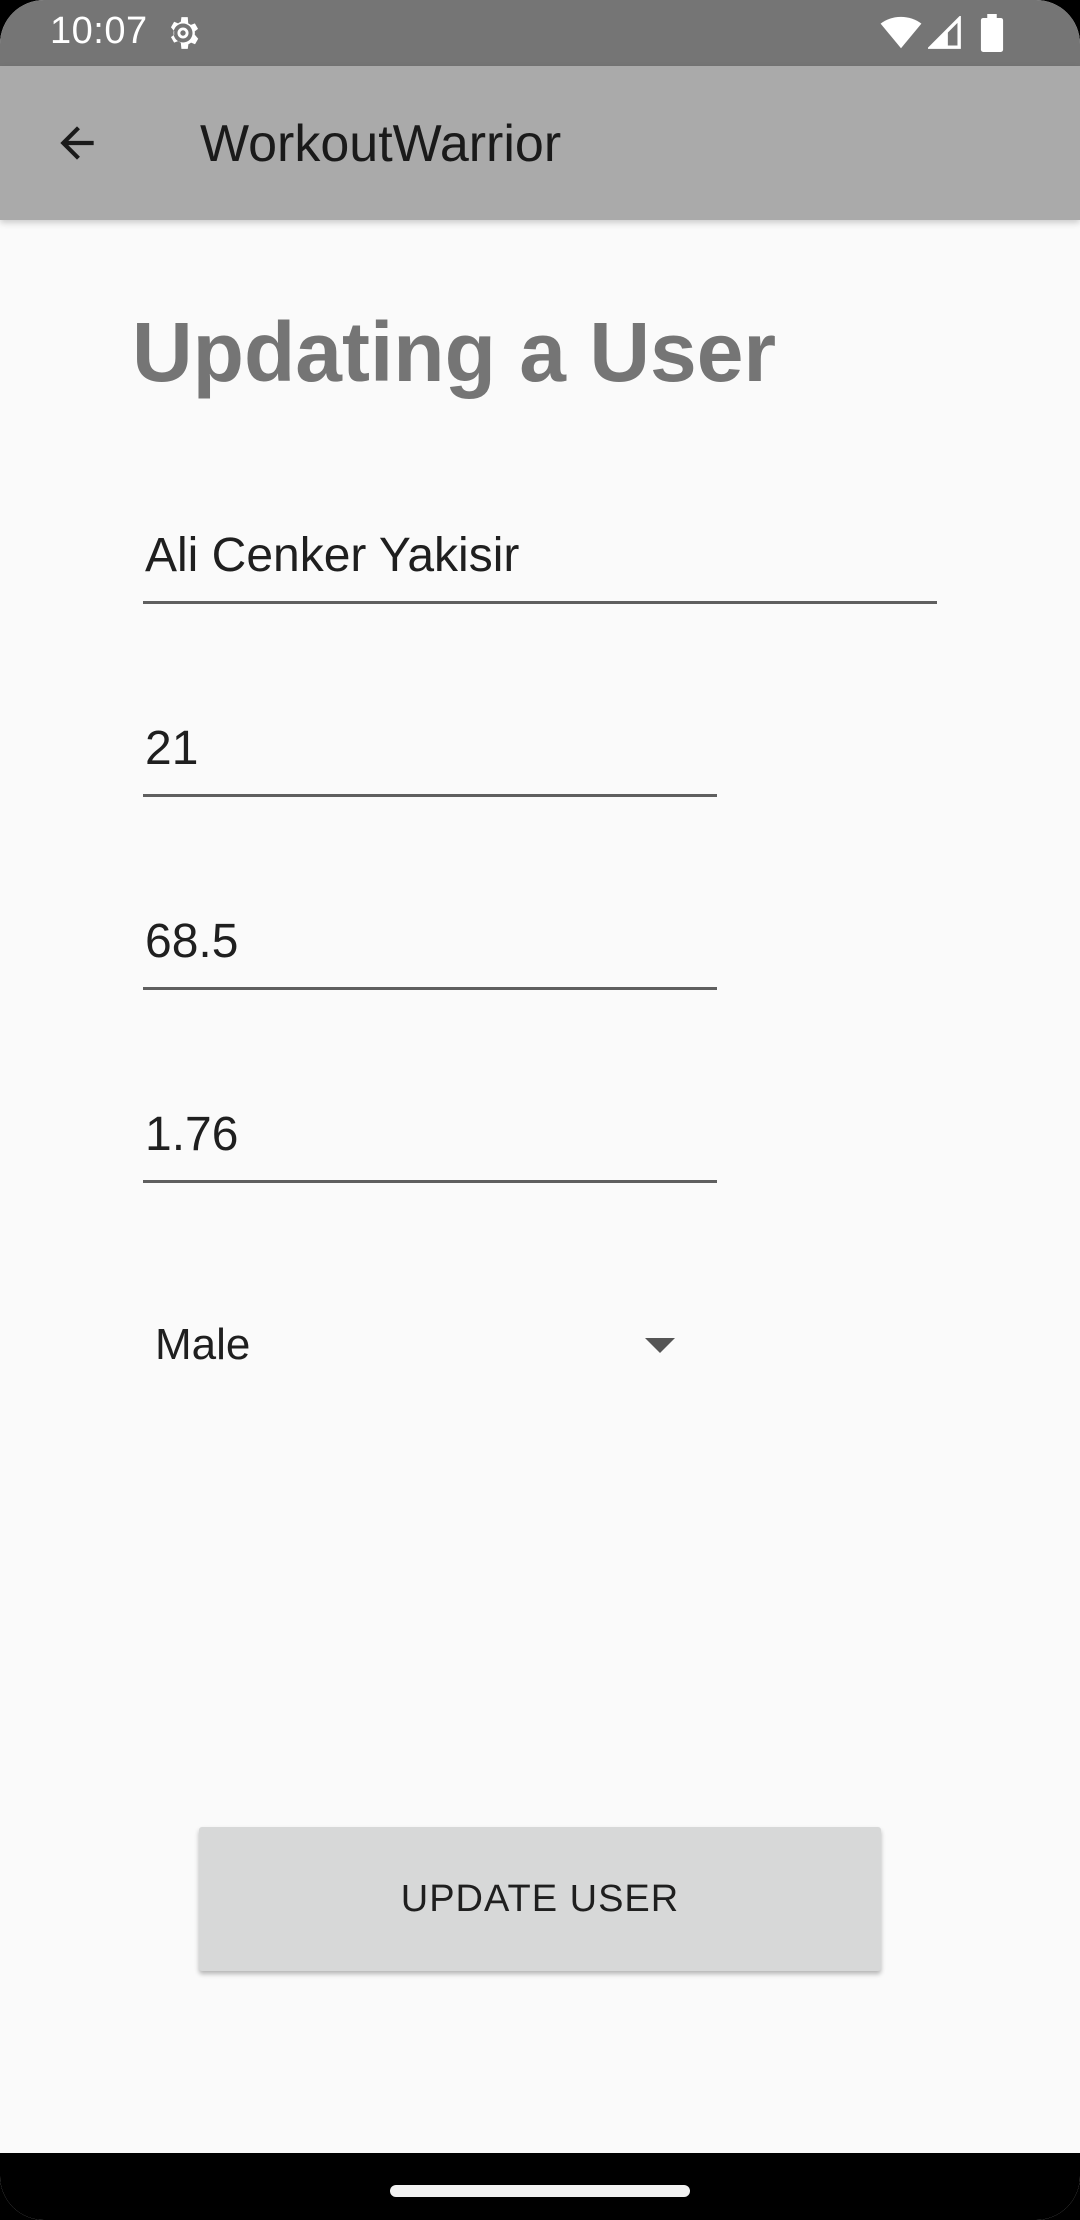 This screenshot has width=1080, height=2220. Describe the element at coordinates (660, 1345) in the screenshot. I see `dropdown-arrow-icon` at that location.